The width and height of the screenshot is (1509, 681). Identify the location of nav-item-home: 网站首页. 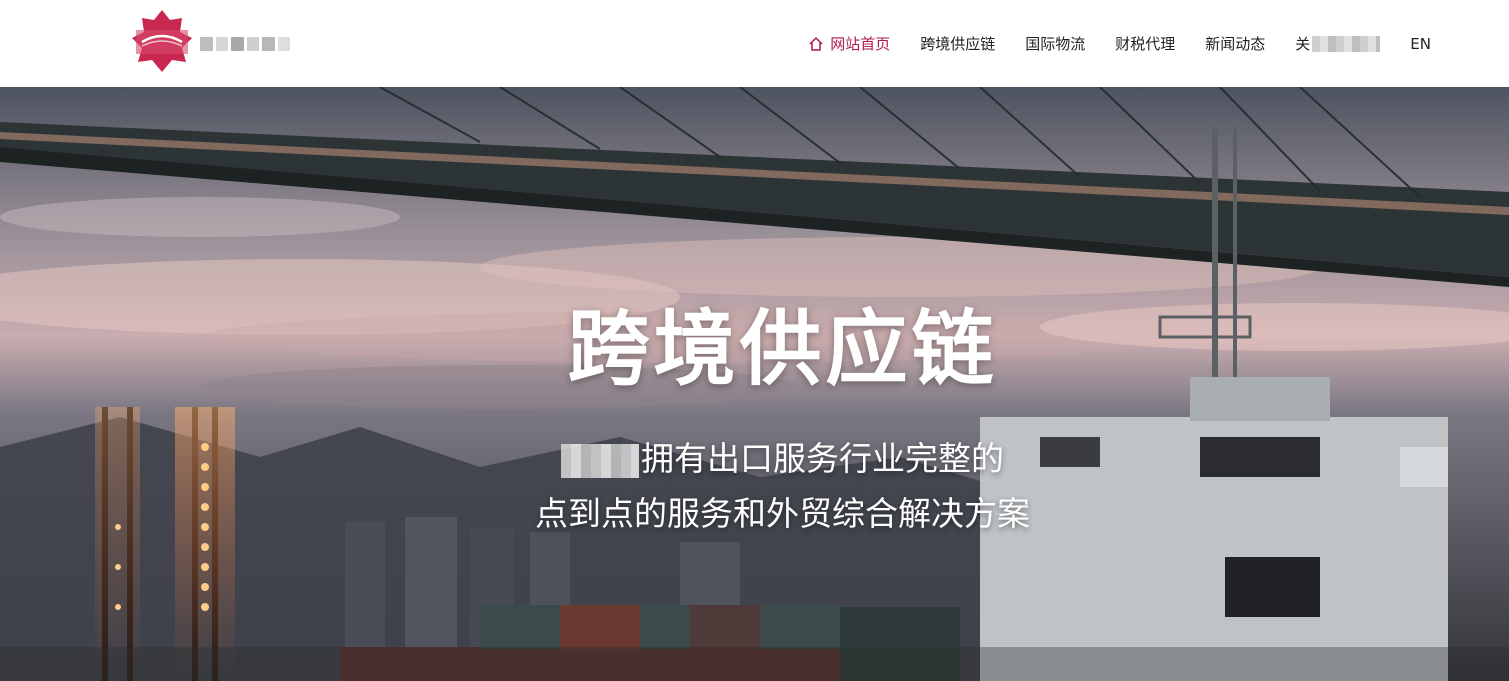
(849, 43).